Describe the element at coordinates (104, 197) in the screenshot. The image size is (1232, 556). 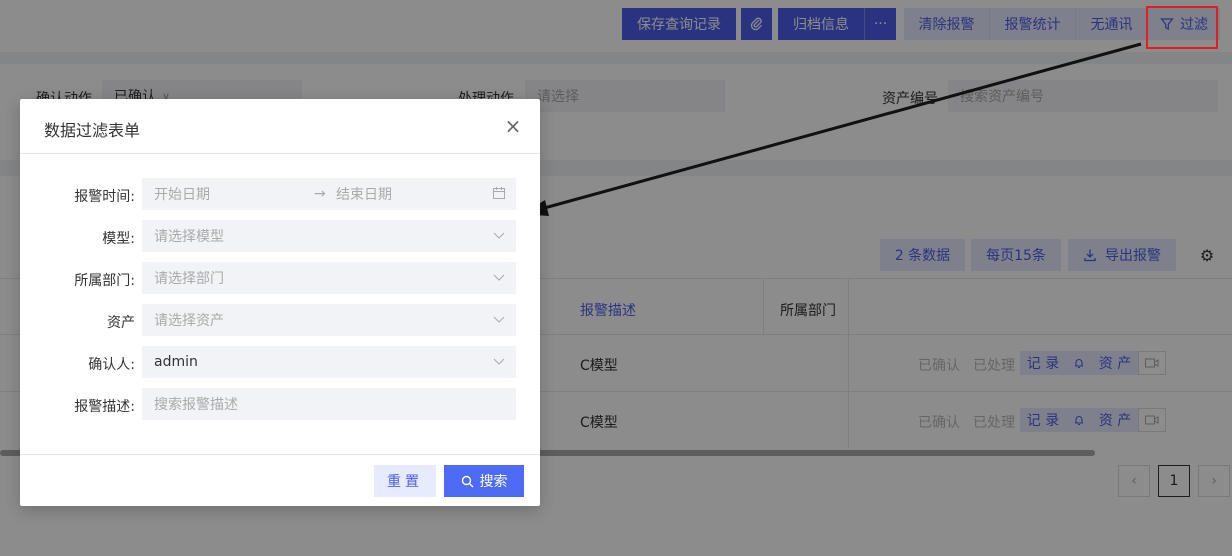
I see `alarm-time-label: 报警时间:` at that location.